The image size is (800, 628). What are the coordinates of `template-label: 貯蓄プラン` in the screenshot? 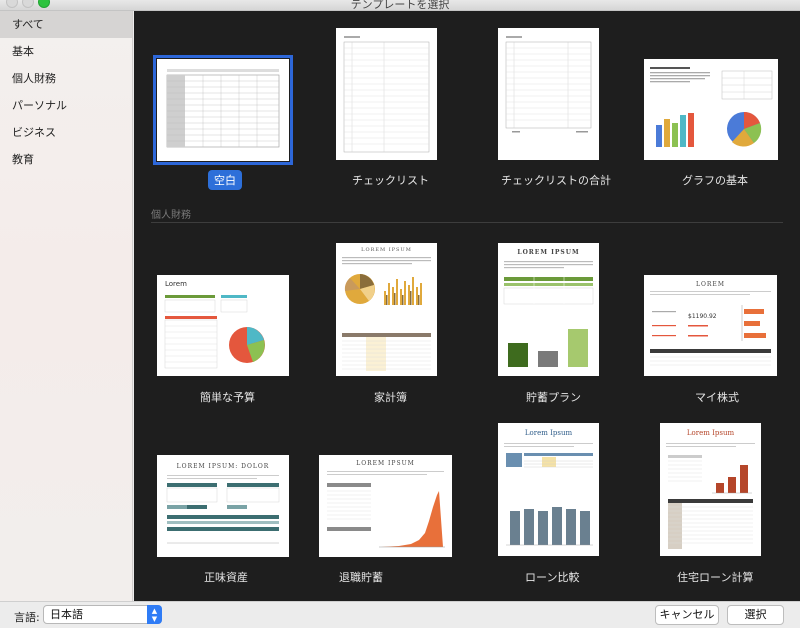 It's located at (553, 397).